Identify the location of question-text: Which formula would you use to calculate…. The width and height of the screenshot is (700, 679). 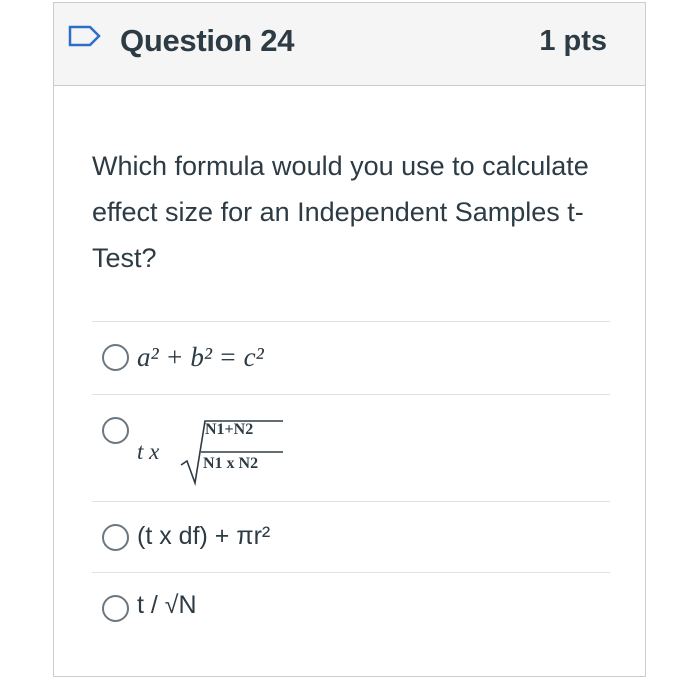
(340, 212).